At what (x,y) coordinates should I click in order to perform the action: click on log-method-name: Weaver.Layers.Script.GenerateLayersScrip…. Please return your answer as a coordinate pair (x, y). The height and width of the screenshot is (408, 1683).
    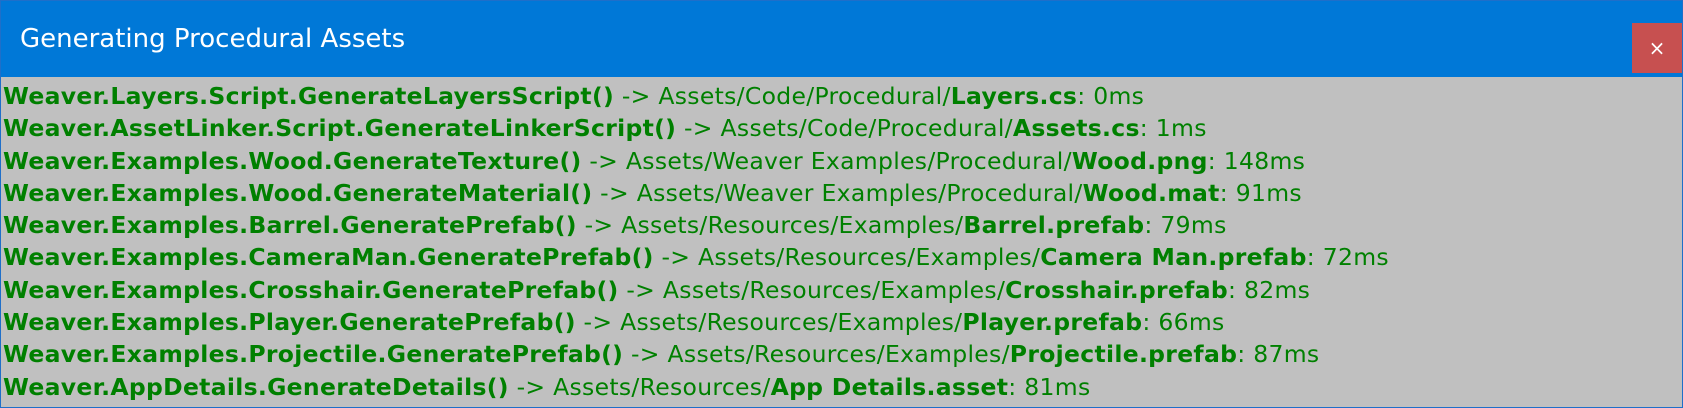
    Looking at the image, I should click on (309, 96).